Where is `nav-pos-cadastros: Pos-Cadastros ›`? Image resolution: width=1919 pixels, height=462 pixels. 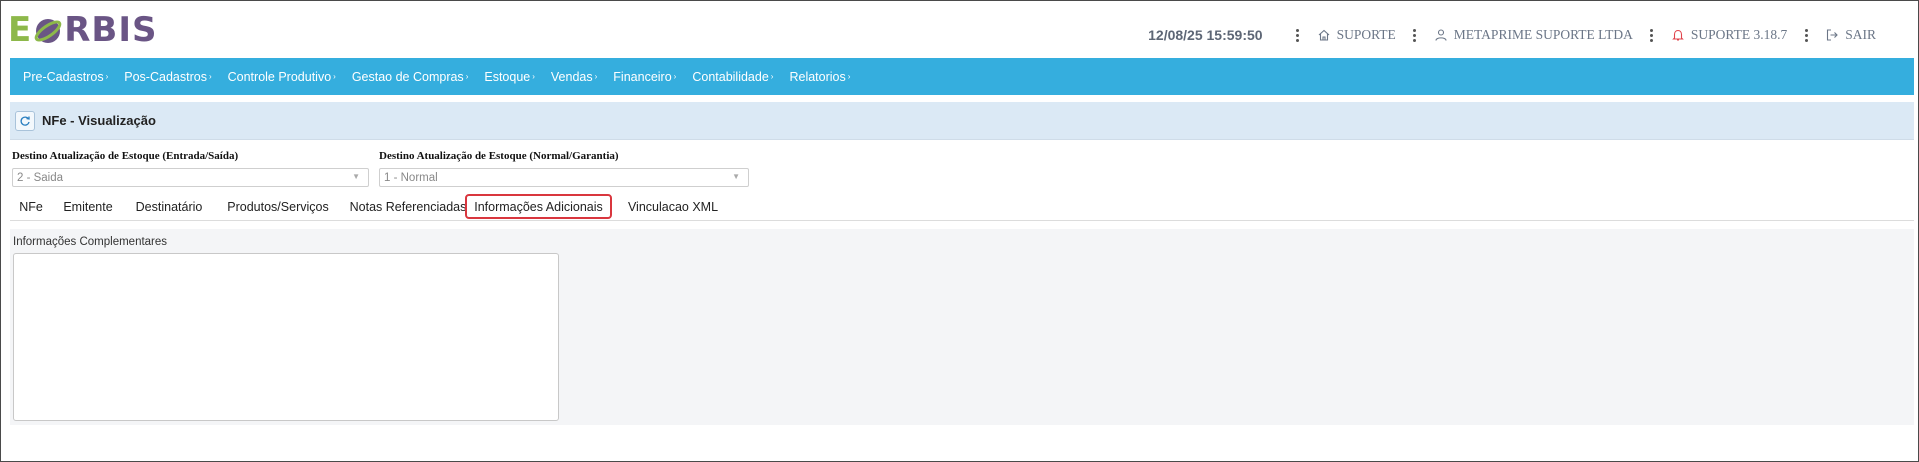 nav-pos-cadastros: Pos-Cadastros › is located at coordinates (167, 77).